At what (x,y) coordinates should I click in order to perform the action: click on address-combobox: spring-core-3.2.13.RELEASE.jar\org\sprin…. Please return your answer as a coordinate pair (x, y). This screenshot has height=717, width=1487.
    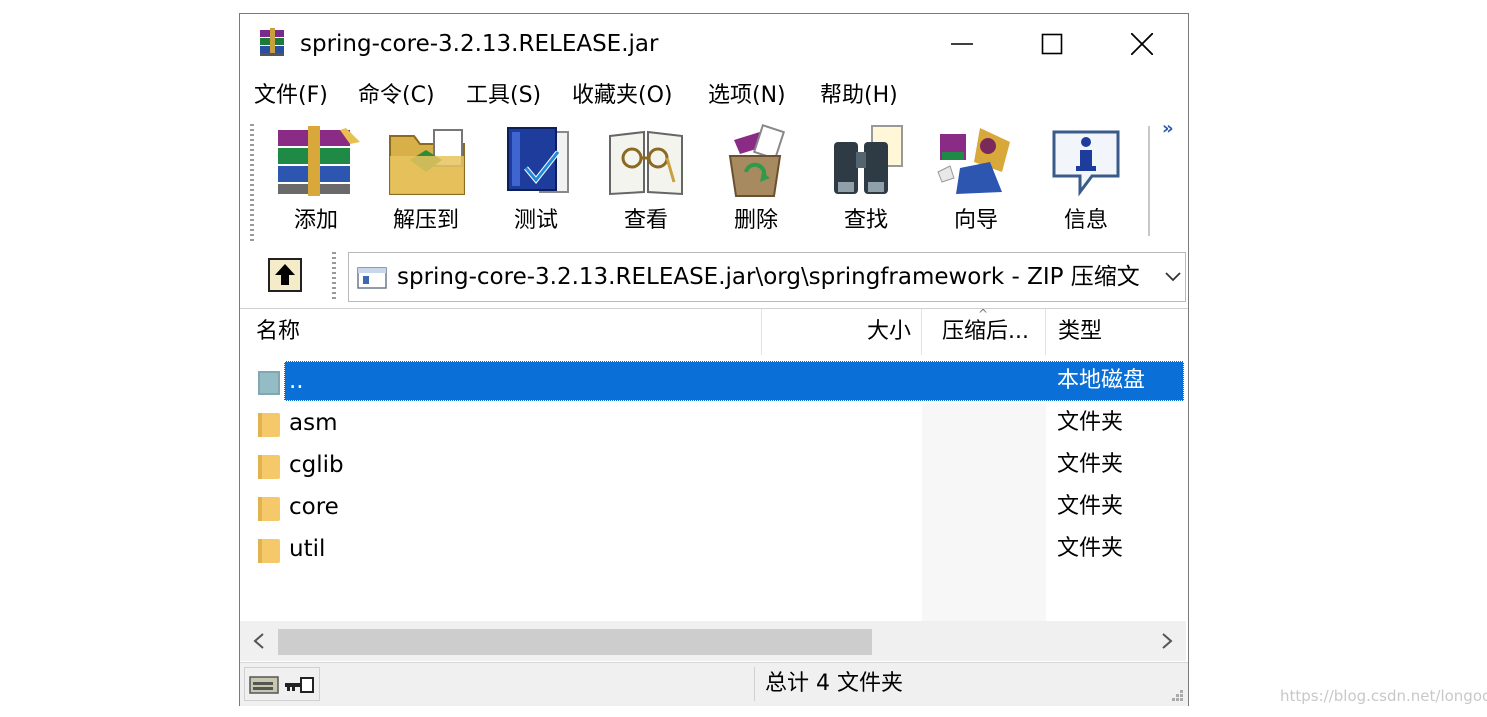
    Looking at the image, I should click on (767, 277).